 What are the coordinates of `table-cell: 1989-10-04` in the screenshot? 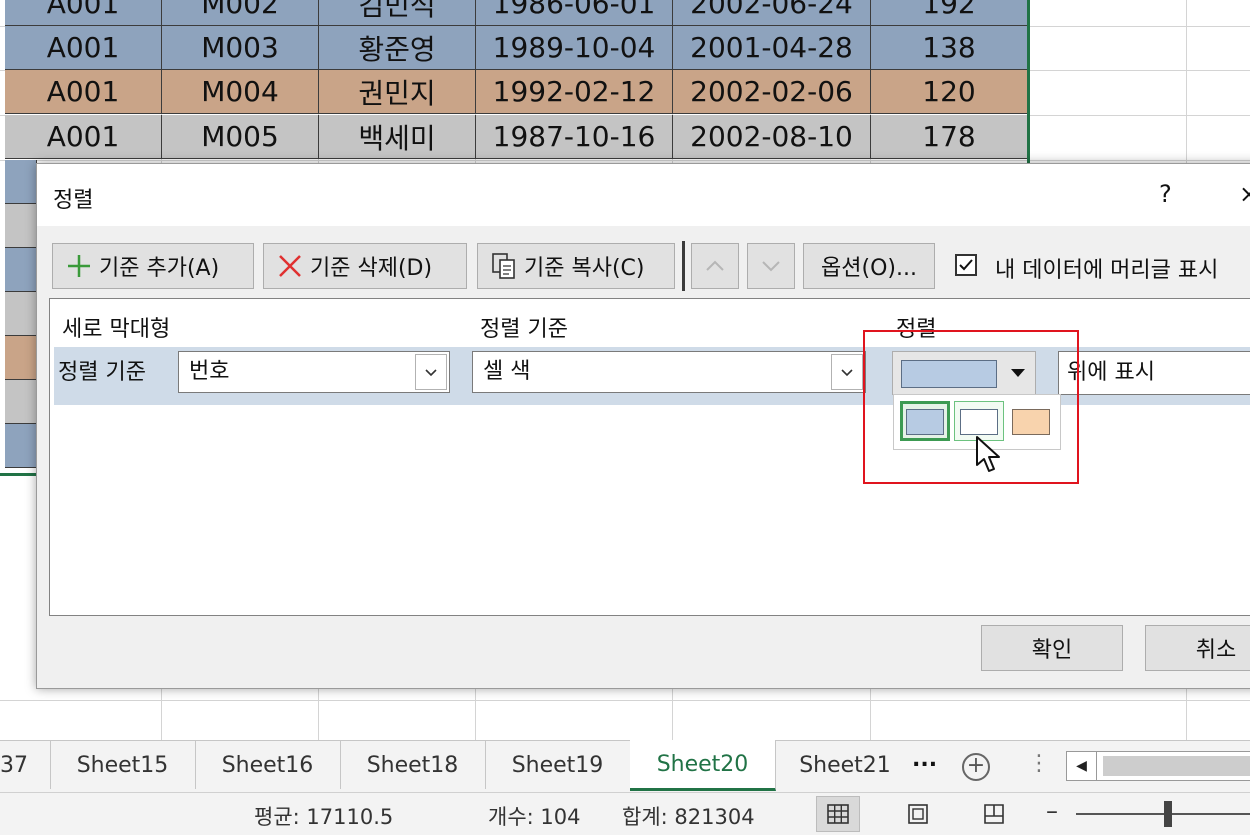 It's located at (574, 48).